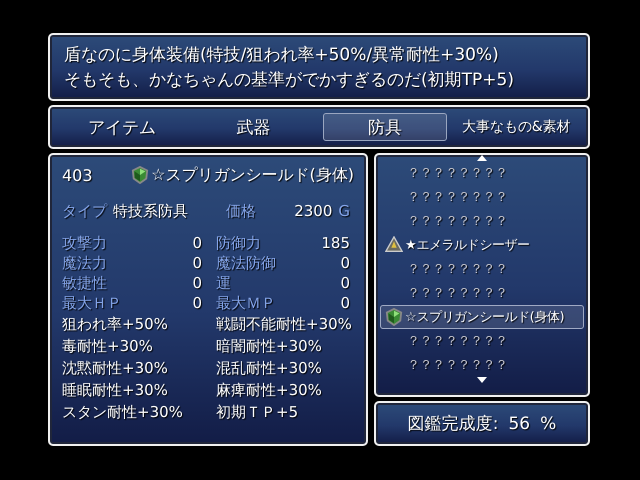  What do you see at coordinates (269, 346) in the screenshot?
I see `trait-text: 暗闇耐性+30%` at bounding box center [269, 346].